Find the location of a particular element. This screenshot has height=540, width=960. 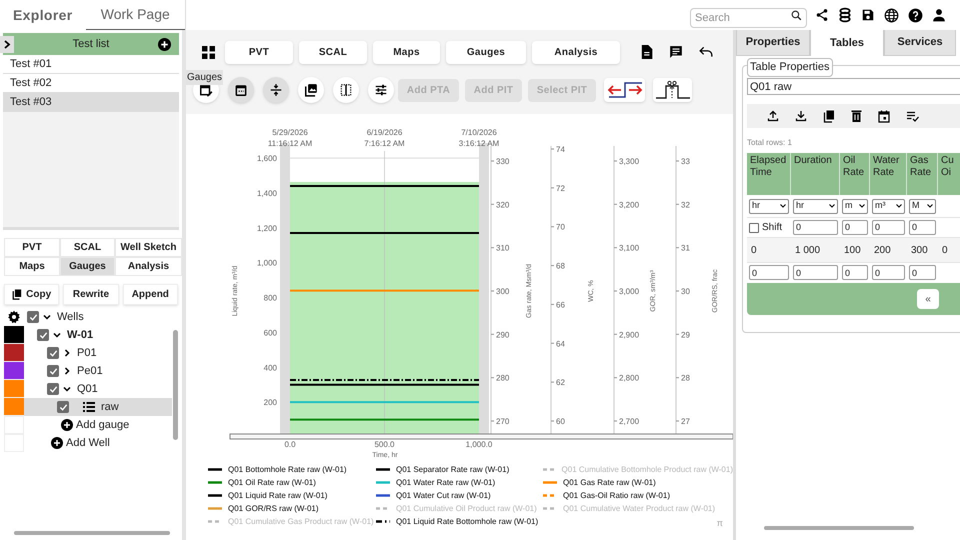

test-list-item: Test #01 is located at coordinates (91, 64).